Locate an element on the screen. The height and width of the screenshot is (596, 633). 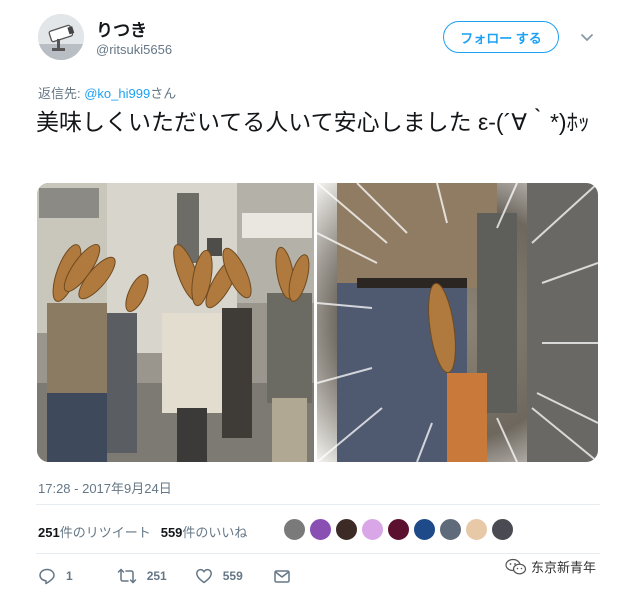
watermark: 东京新青年 is located at coordinates (550, 566).